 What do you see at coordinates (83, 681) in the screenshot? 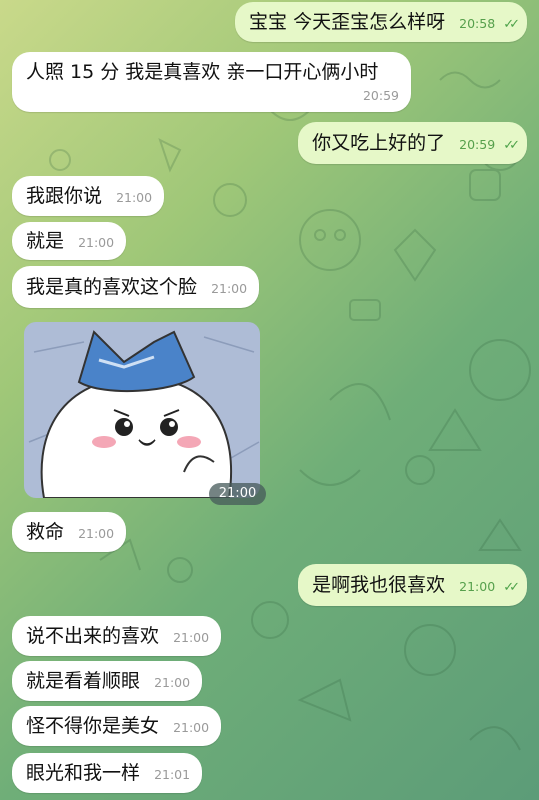
I see `message-text: 就是看着顺眼` at bounding box center [83, 681].